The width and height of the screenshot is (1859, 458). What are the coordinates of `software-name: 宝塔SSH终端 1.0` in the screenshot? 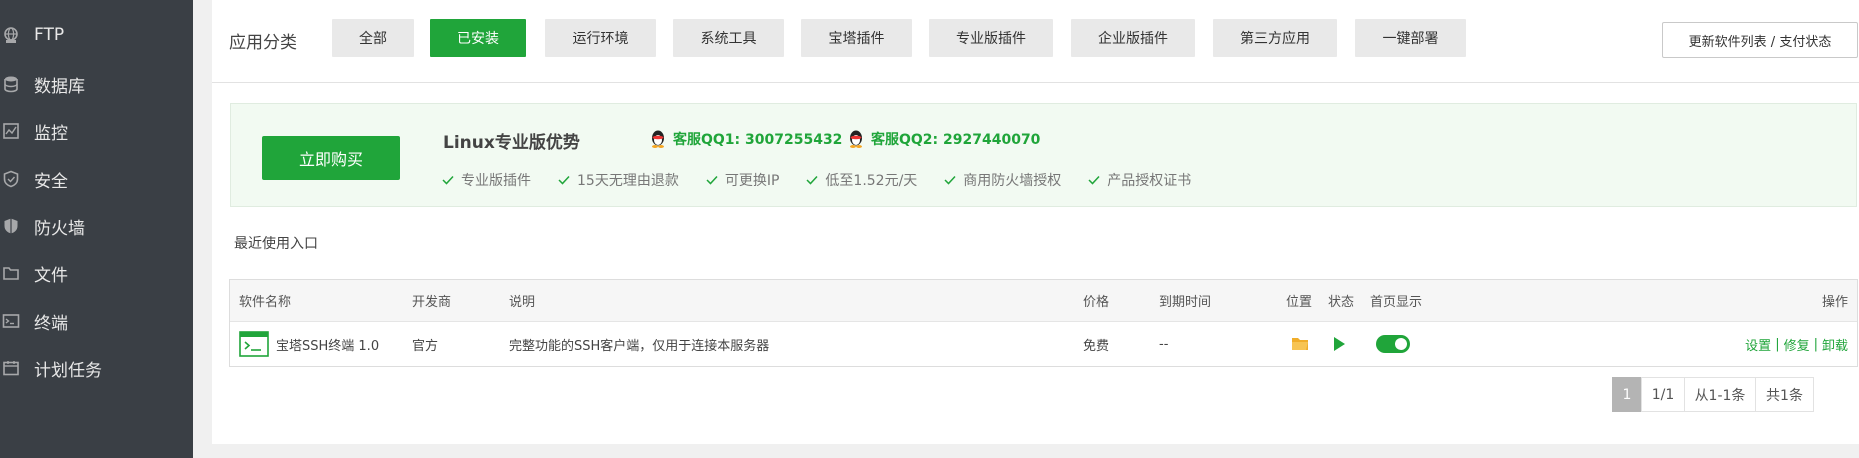 It's located at (328, 346).